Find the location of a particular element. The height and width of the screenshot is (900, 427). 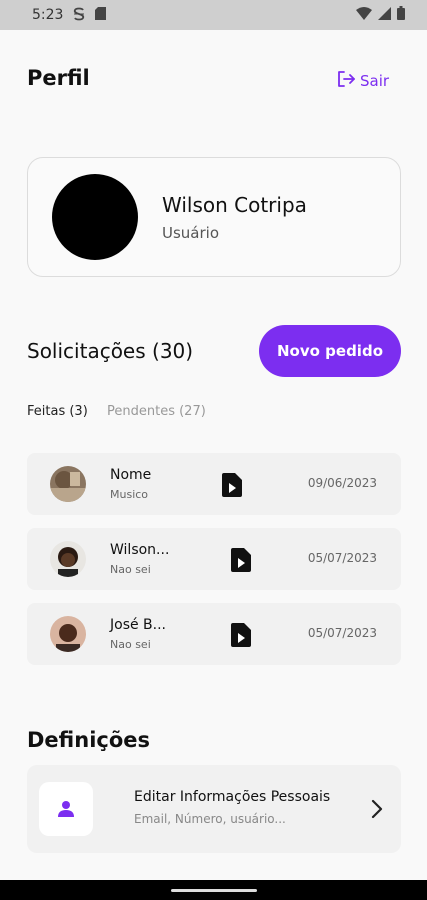

profile-role: Usuário is located at coordinates (191, 233).